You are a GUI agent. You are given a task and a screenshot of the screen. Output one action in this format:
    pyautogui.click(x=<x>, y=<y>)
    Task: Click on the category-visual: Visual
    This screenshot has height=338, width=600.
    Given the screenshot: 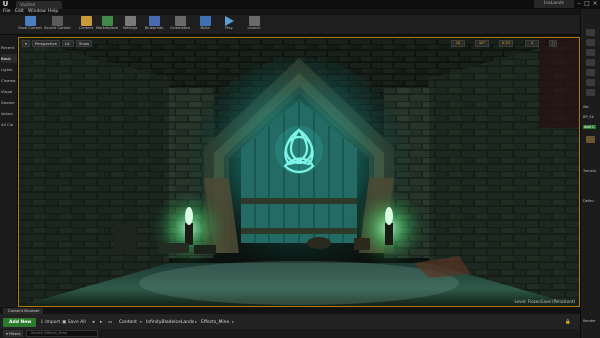 What is the action you would take?
    pyautogui.click(x=9, y=91)
    